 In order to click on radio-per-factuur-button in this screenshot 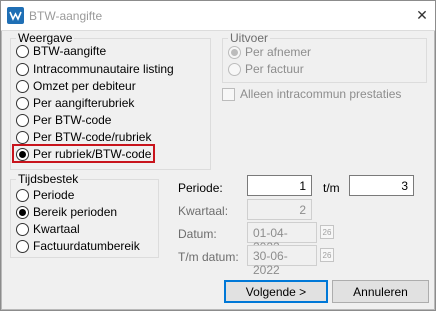, I will do `click(234, 69)`.